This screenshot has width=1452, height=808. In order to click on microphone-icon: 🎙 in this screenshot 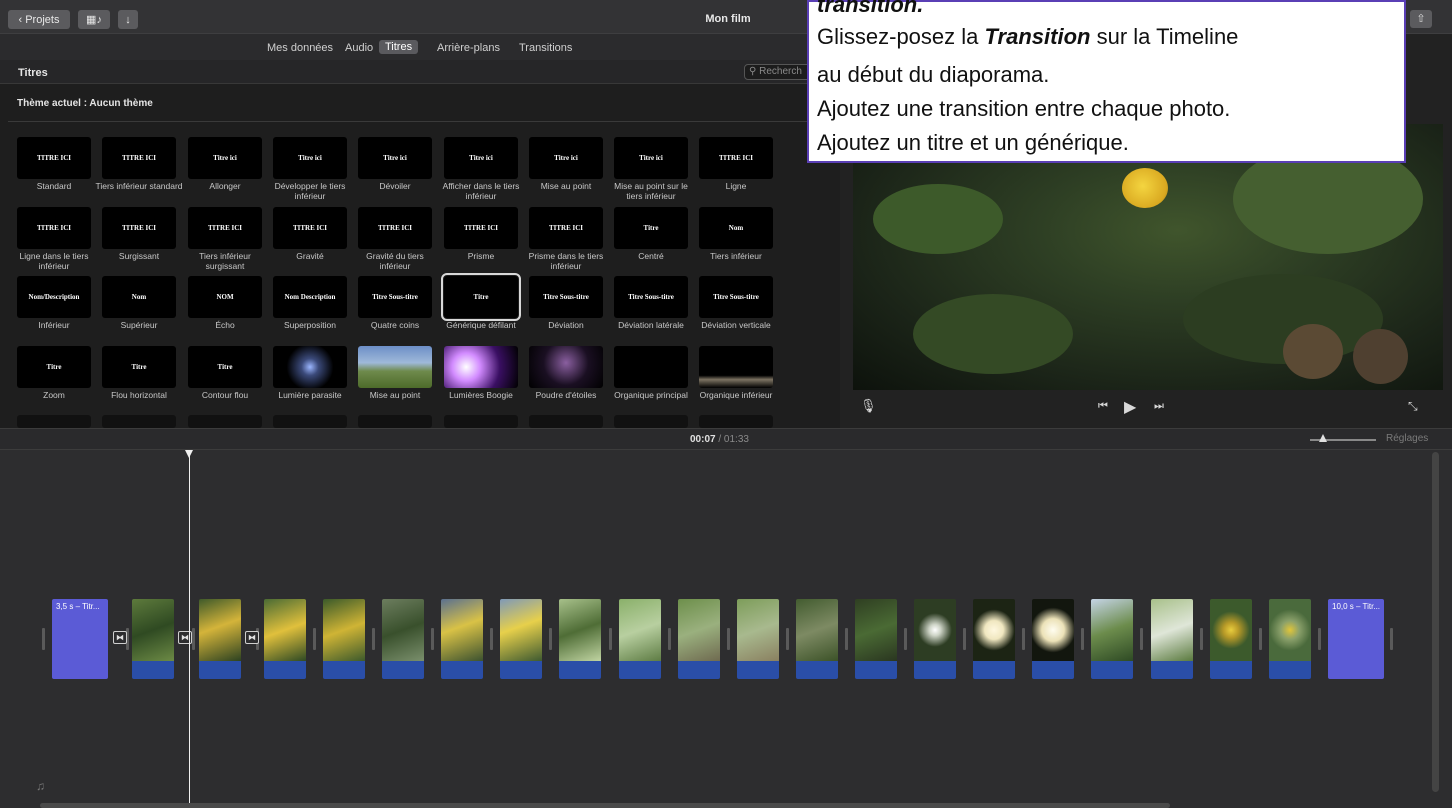, I will do `click(868, 406)`.